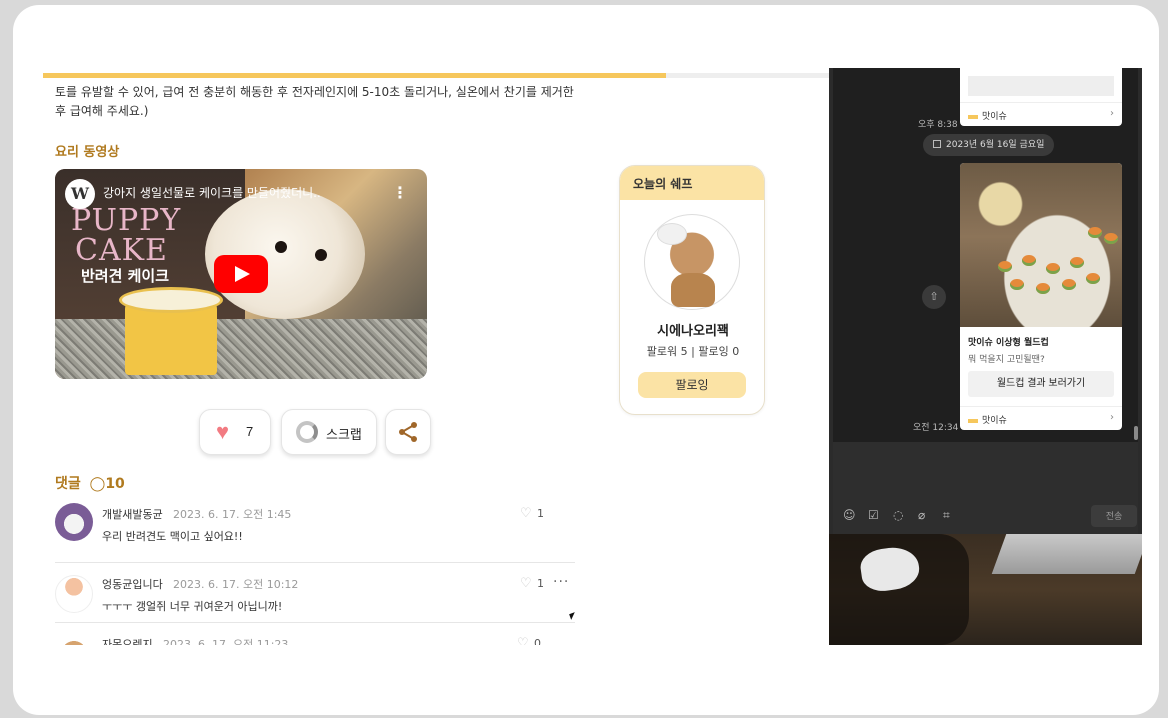 The height and width of the screenshot is (718, 1168). What do you see at coordinates (1041, 245) in the screenshot?
I see `food-card-image` at bounding box center [1041, 245].